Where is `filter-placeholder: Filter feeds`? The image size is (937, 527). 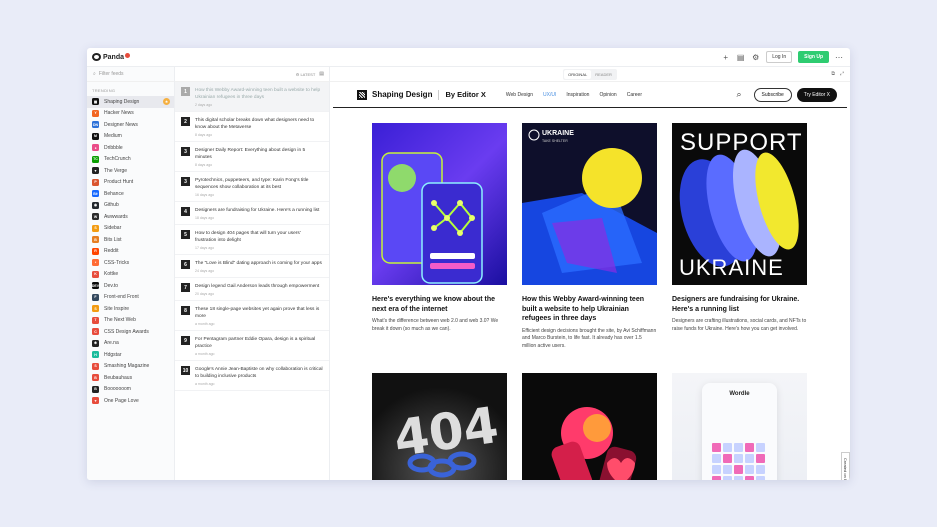 filter-placeholder: Filter feeds is located at coordinates (111, 74).